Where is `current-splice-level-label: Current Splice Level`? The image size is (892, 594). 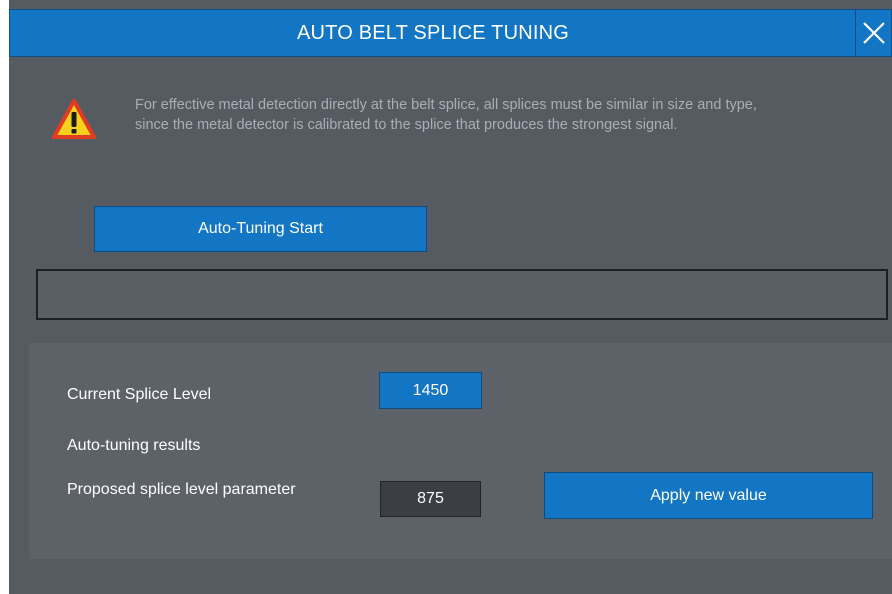 current-splice-level-label: Current Splice Level is located at coordinates (139, 394).